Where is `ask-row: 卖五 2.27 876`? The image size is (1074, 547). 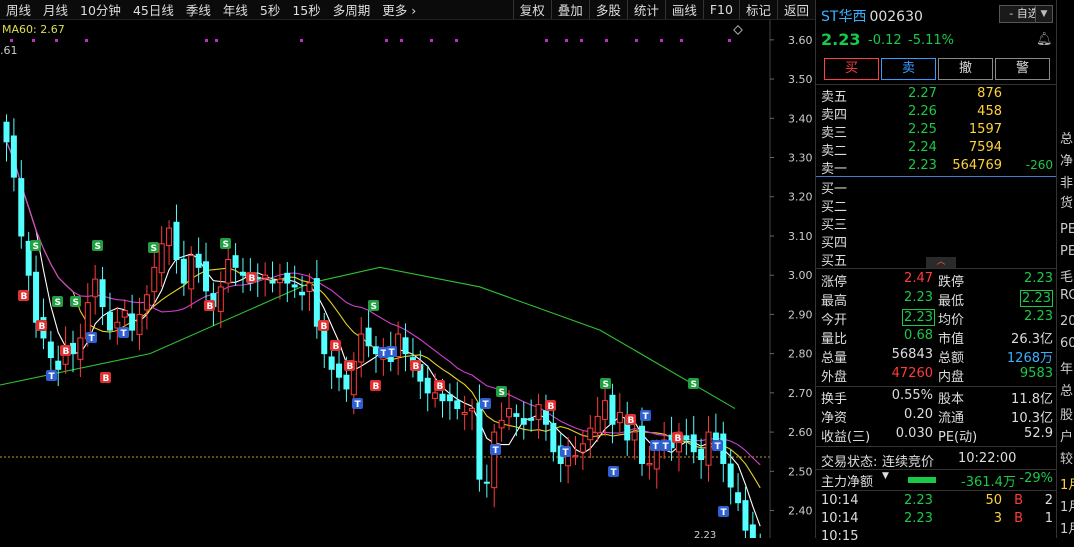 ask-row: 卖五 2.27 876 is located at coordinates (936, 95).